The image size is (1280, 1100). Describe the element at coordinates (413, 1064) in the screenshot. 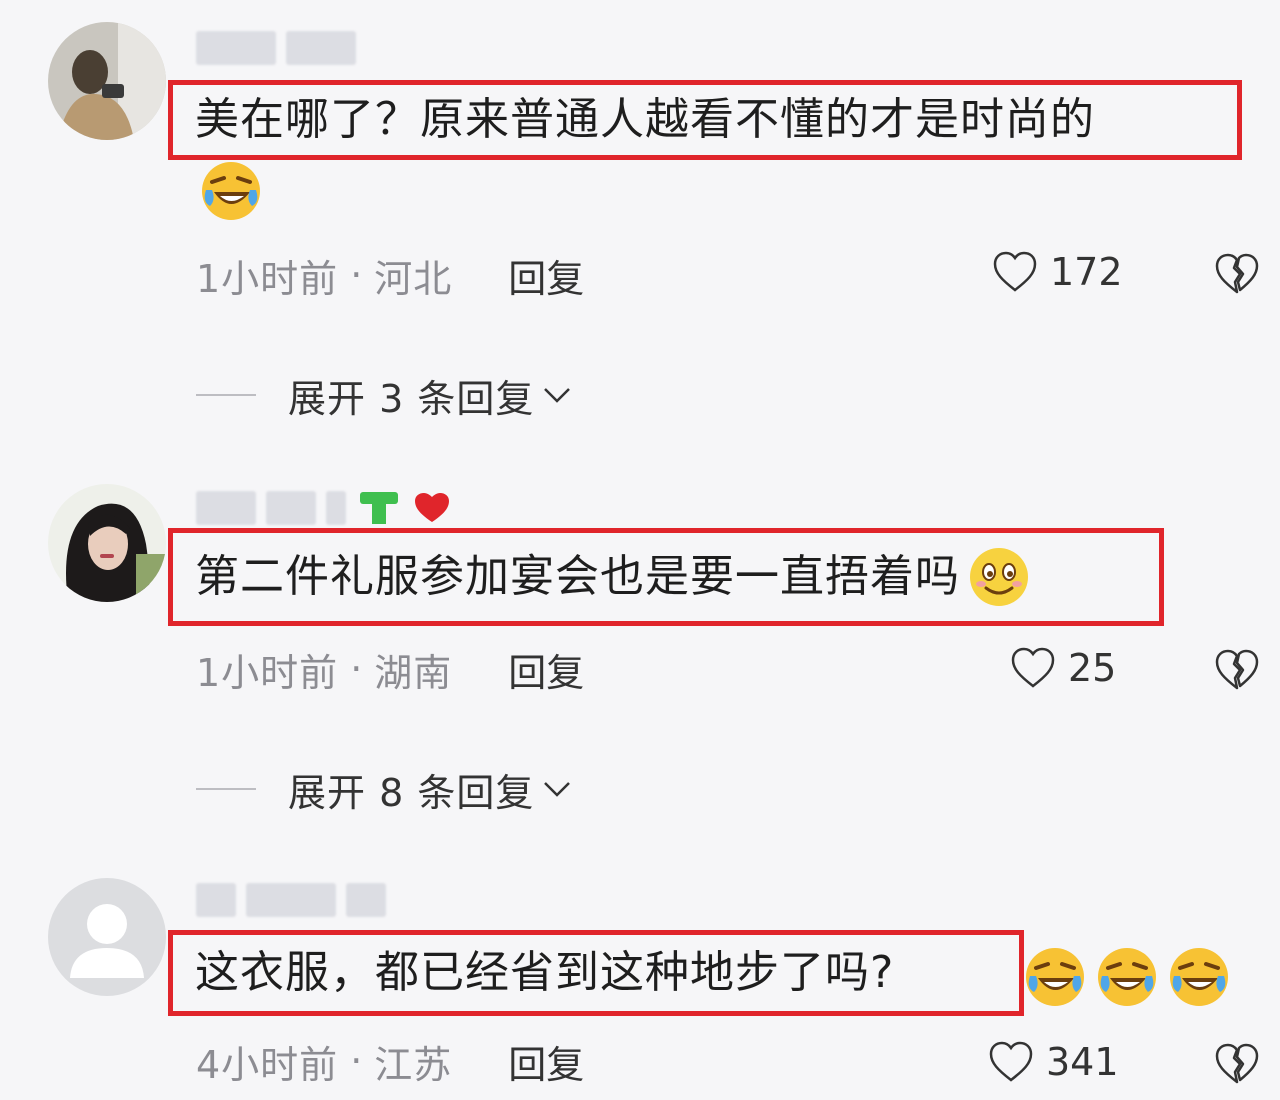

I see `comment-location: 江苏` at that location.